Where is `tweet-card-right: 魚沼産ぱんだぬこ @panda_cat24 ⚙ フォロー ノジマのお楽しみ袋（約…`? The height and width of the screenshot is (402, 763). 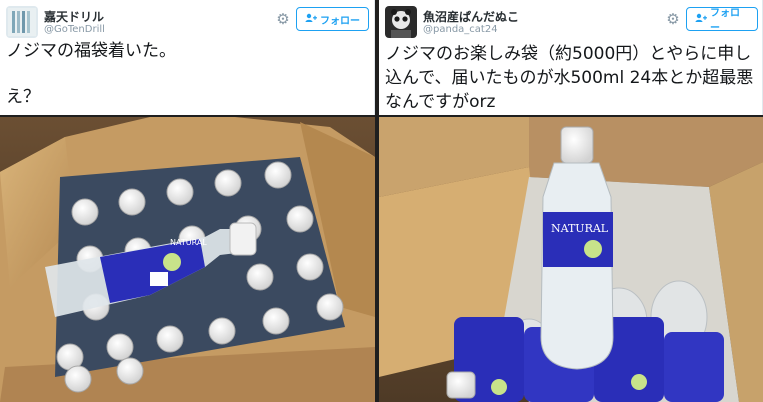 tweet-card-right: 魚沼産ぱんだぬこ @panda_cat24 ⚙ フォロー ノジマのお楽しみ袋（約… is located at coordinates (571, 57).